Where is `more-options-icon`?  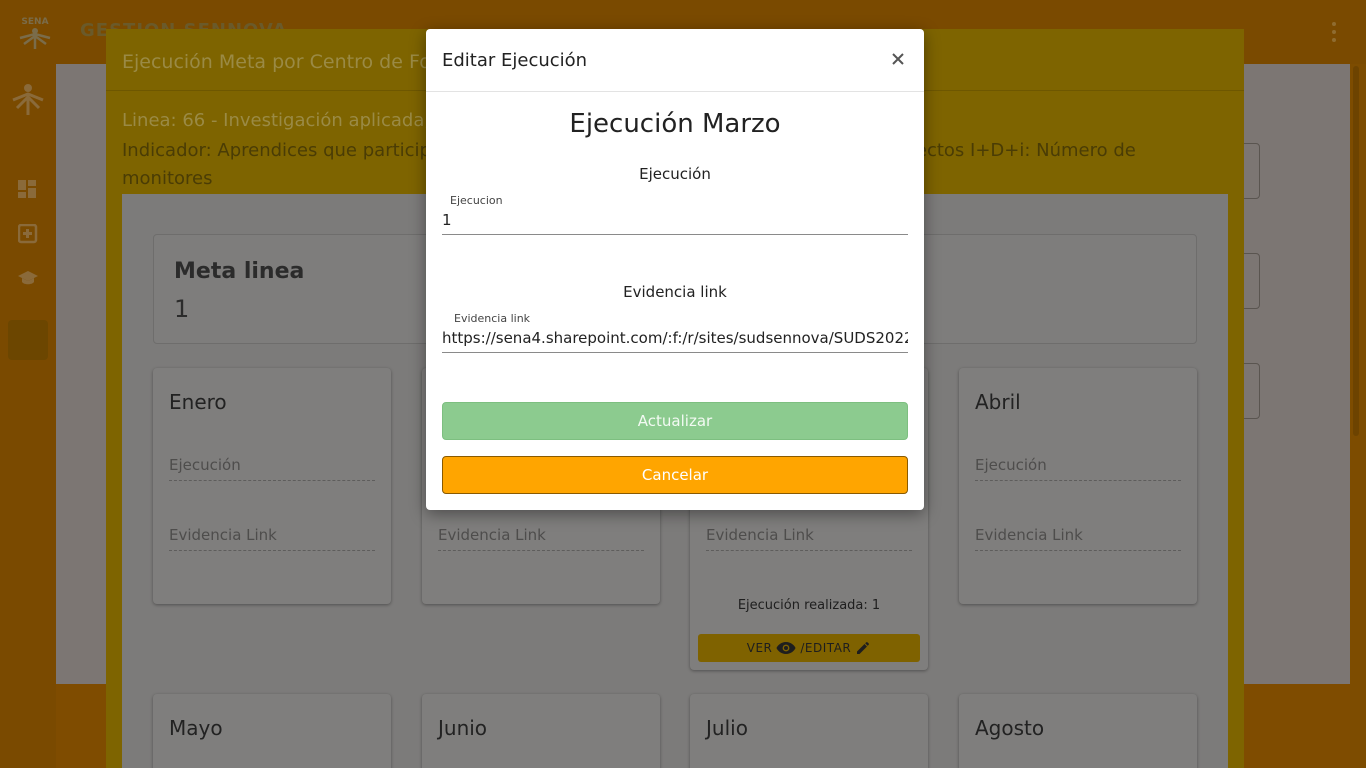
more-options-icon is located at coordinates (1335, 32).